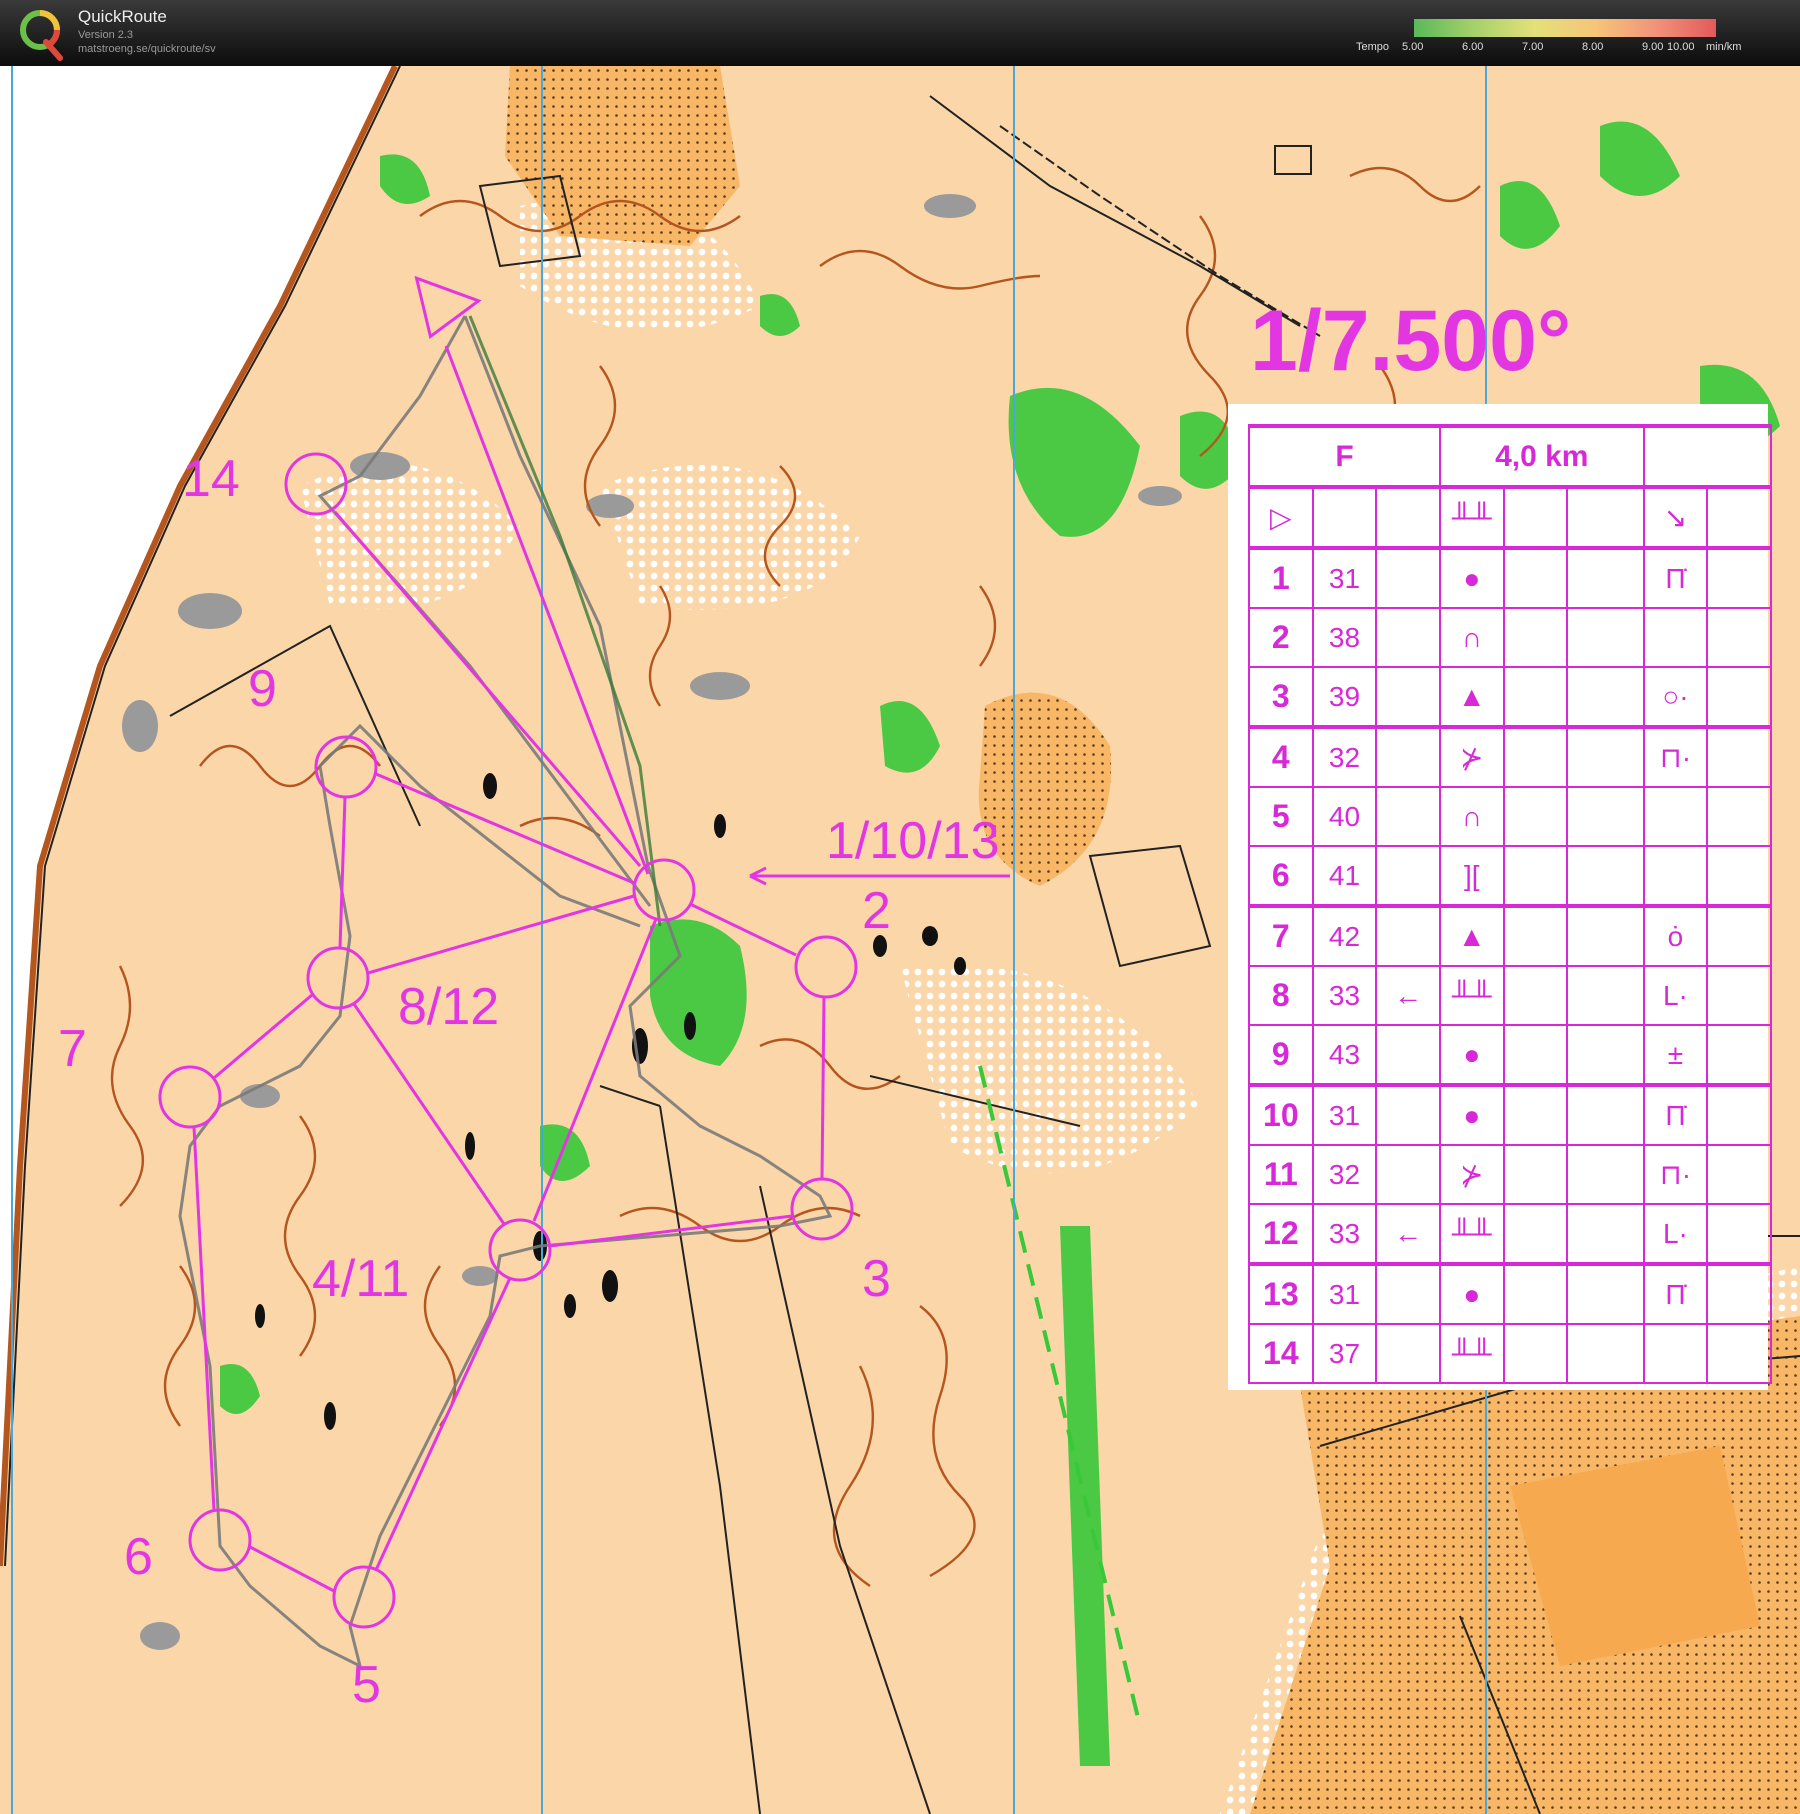  What do you see at coordinates (1510, 637) in the screenshot?
I see `control-description-row: 2 38 ∩` at bounding box center [1510, 637].